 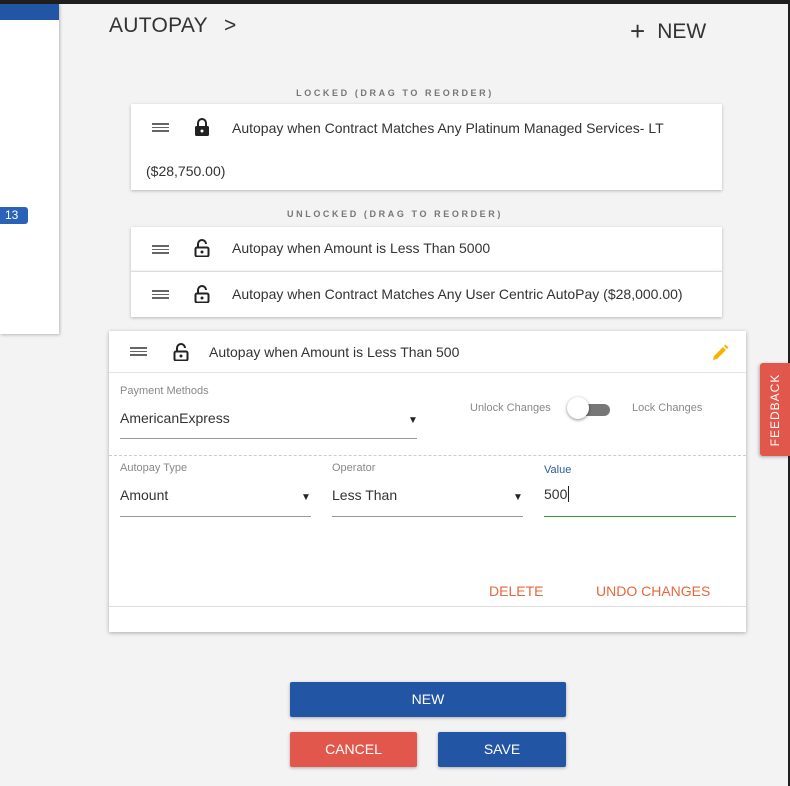 What do you see at coordinates (428, 699) in the screenshot?
I see `new-button: NEW` at bounding box center [428, 699].